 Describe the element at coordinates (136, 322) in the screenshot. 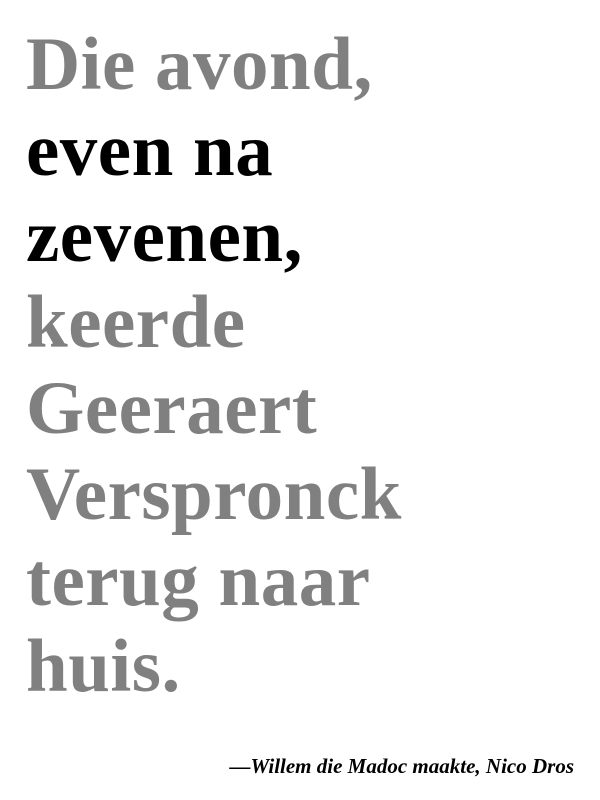

I see `quote-line: keerde` at that location.